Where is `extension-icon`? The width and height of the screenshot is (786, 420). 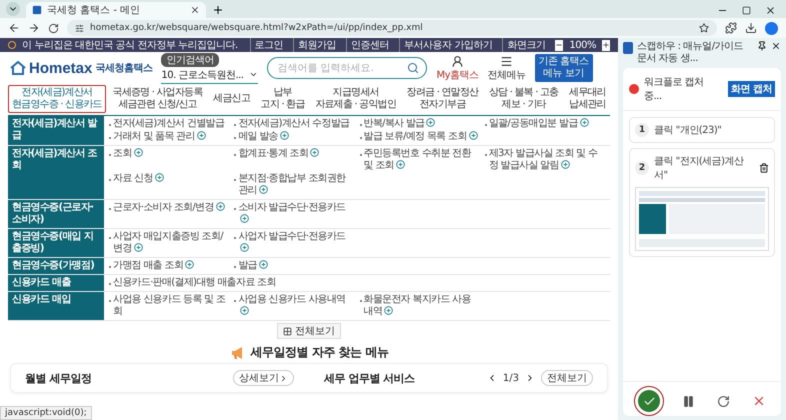 extension-icon is located at coordinates (628, 48).